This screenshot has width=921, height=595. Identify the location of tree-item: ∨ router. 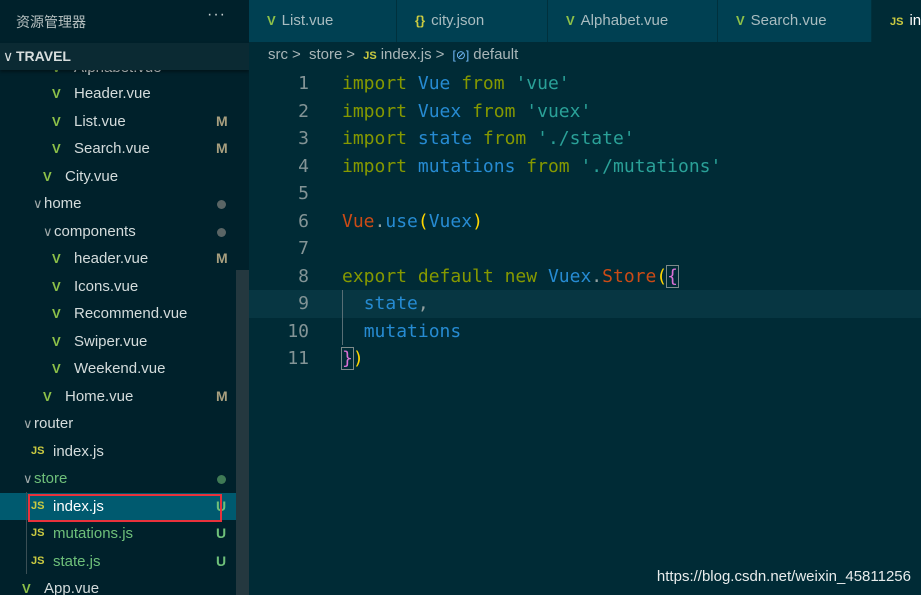
(124, 423).